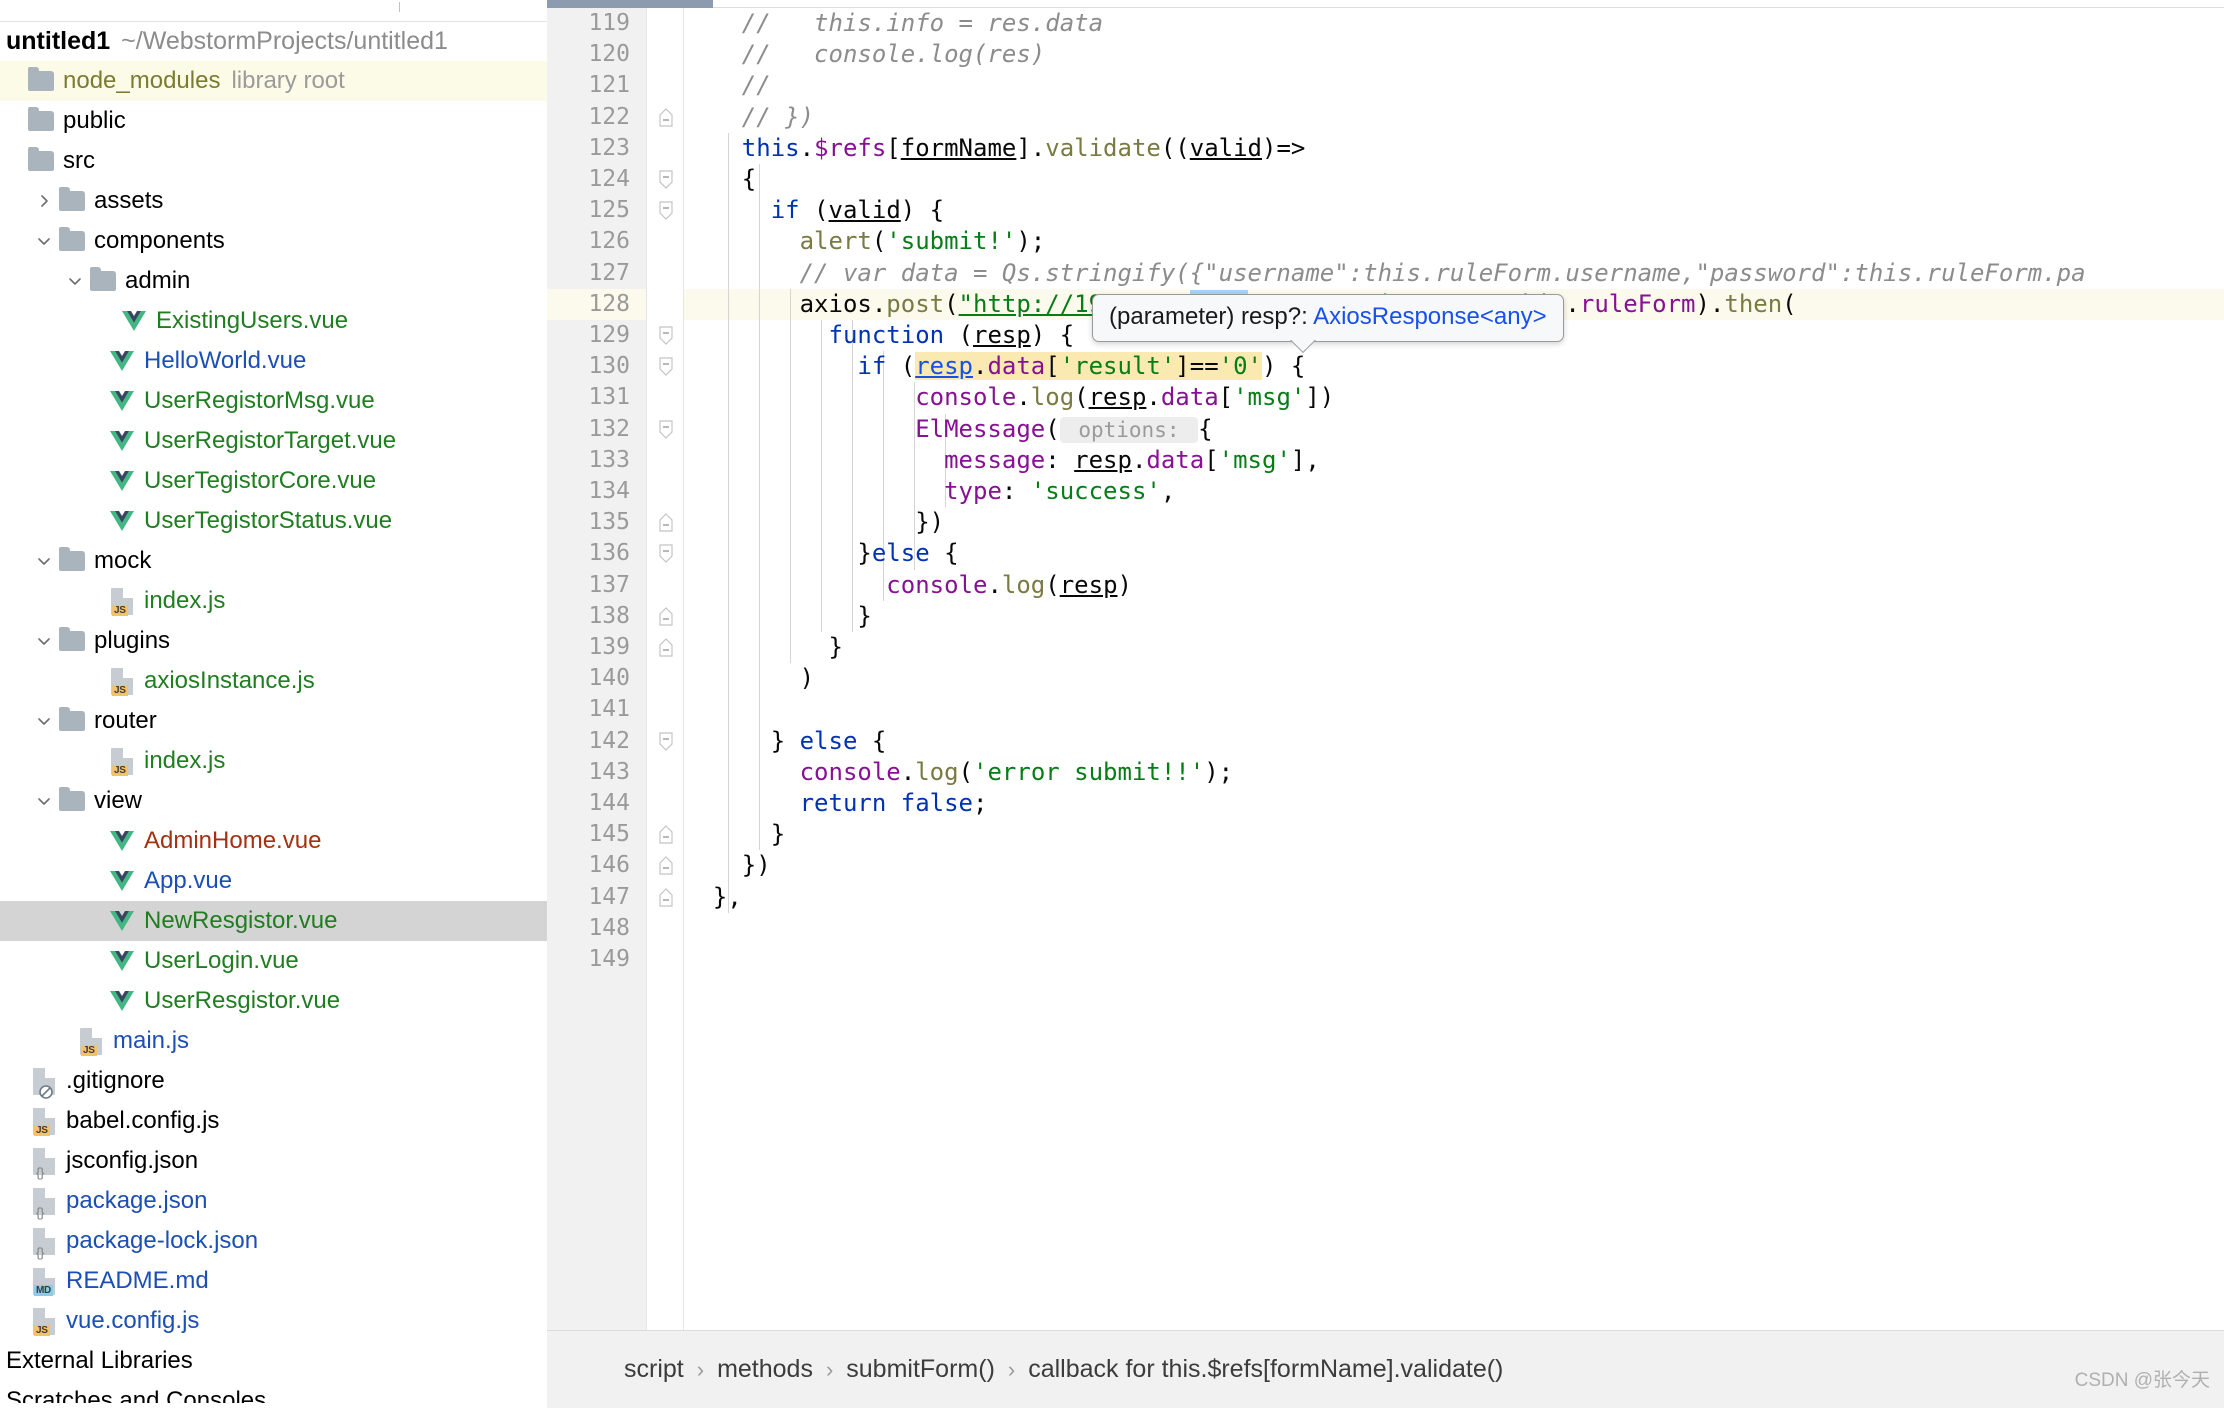  Describe the element at coordinates (273, 441) in the screenshot. I see `tree-item-userregistortarget-vue: UserRegistorTarget.vue` at that location.